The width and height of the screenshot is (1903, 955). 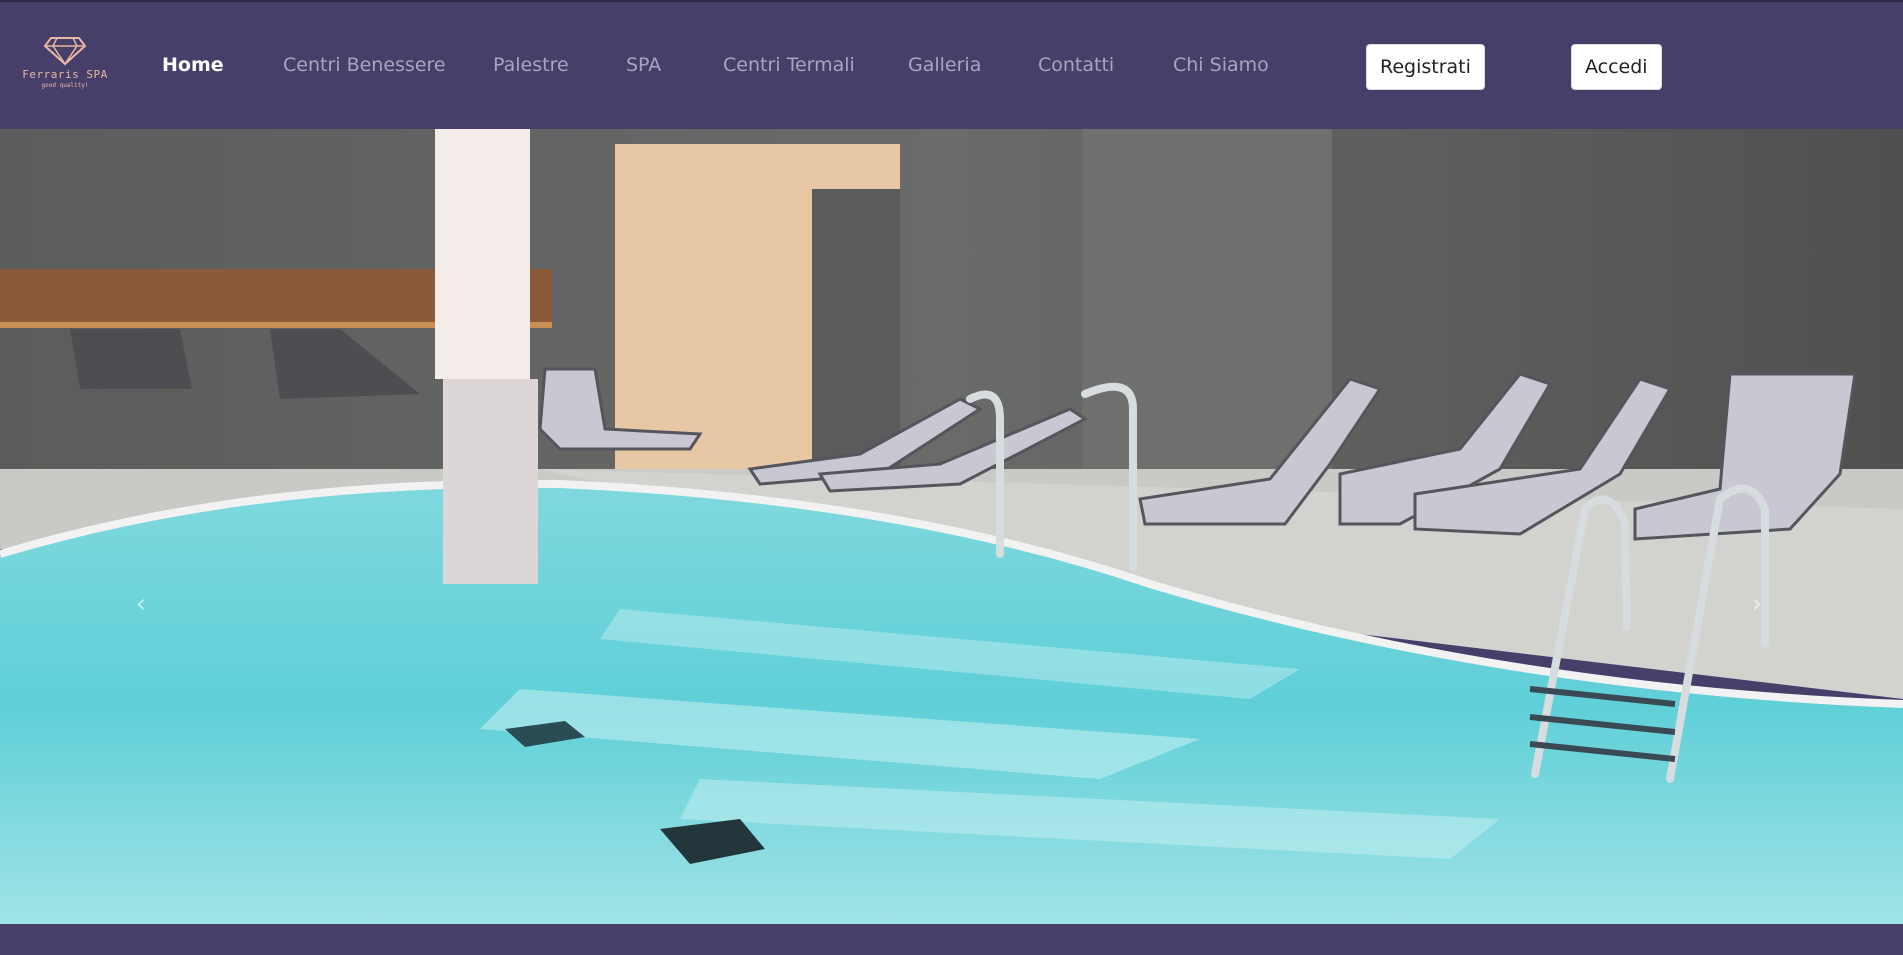 What do you see at coordinates (65, 74) in the screenshot?
I see `brand-name: Ferraris SPA` at bounding box center [65, 74].